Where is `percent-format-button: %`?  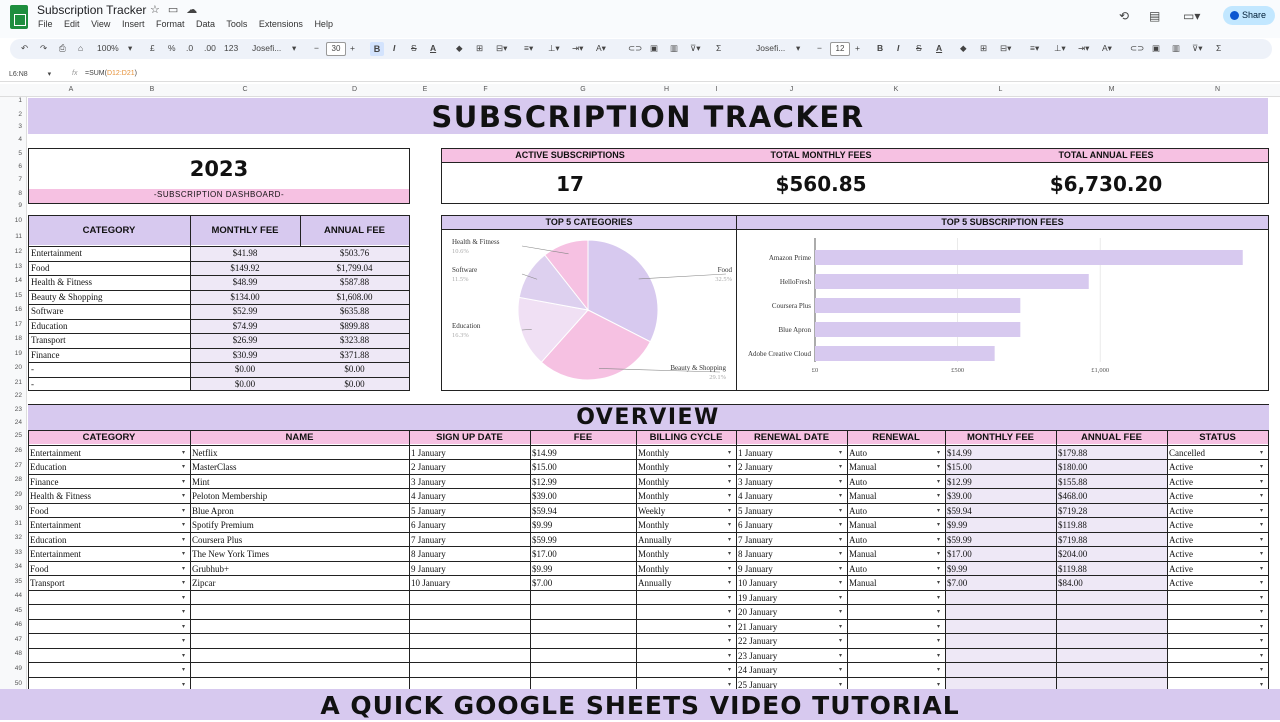 percent-format-button: % is located at coordinates (172, 48).